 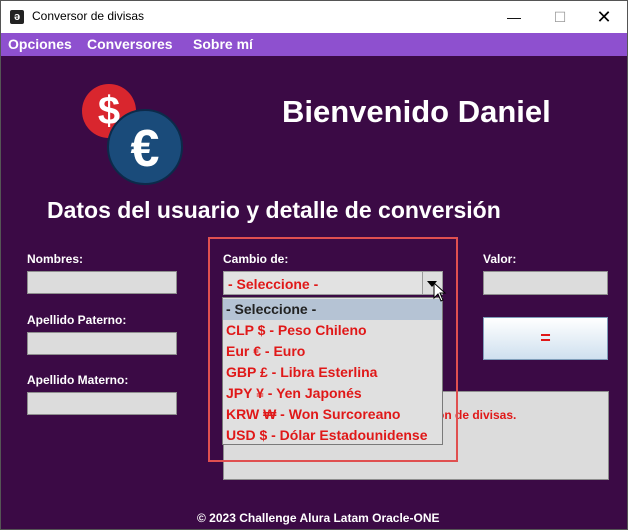 What do you see at coordinates (17, 17) in the screenshot?
I see `app-icon: ə` at bounding box center [17, 17].